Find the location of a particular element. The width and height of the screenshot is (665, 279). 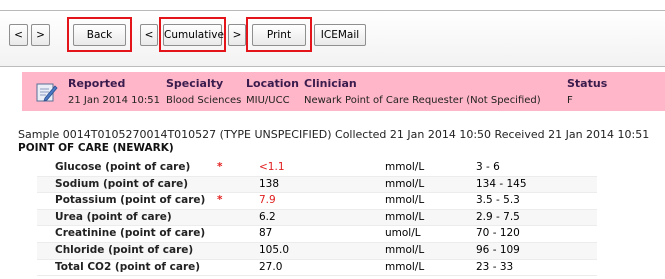

test-name: Total CO2 (point of care) is located at coordinates (128, 266).